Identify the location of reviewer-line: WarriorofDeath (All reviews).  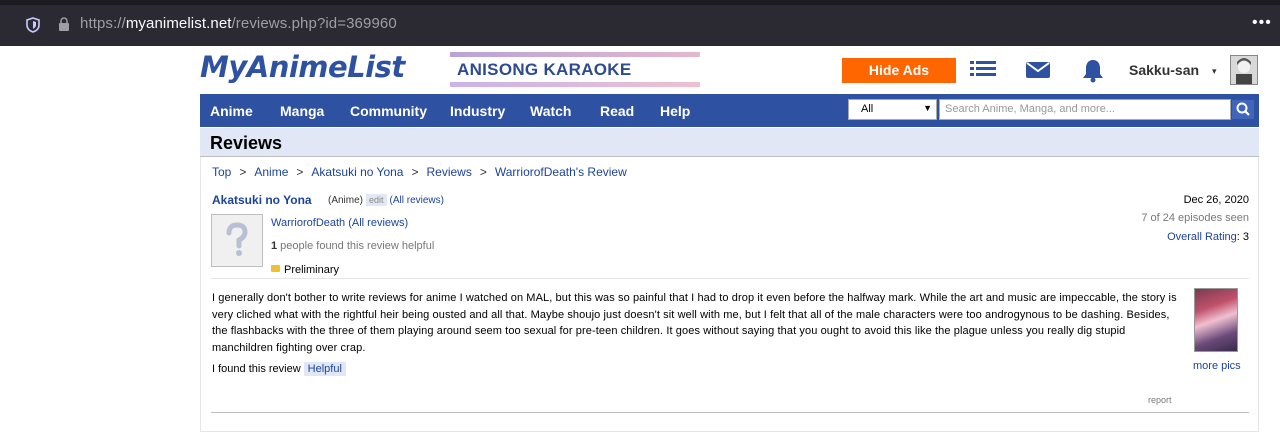
(339, 223).